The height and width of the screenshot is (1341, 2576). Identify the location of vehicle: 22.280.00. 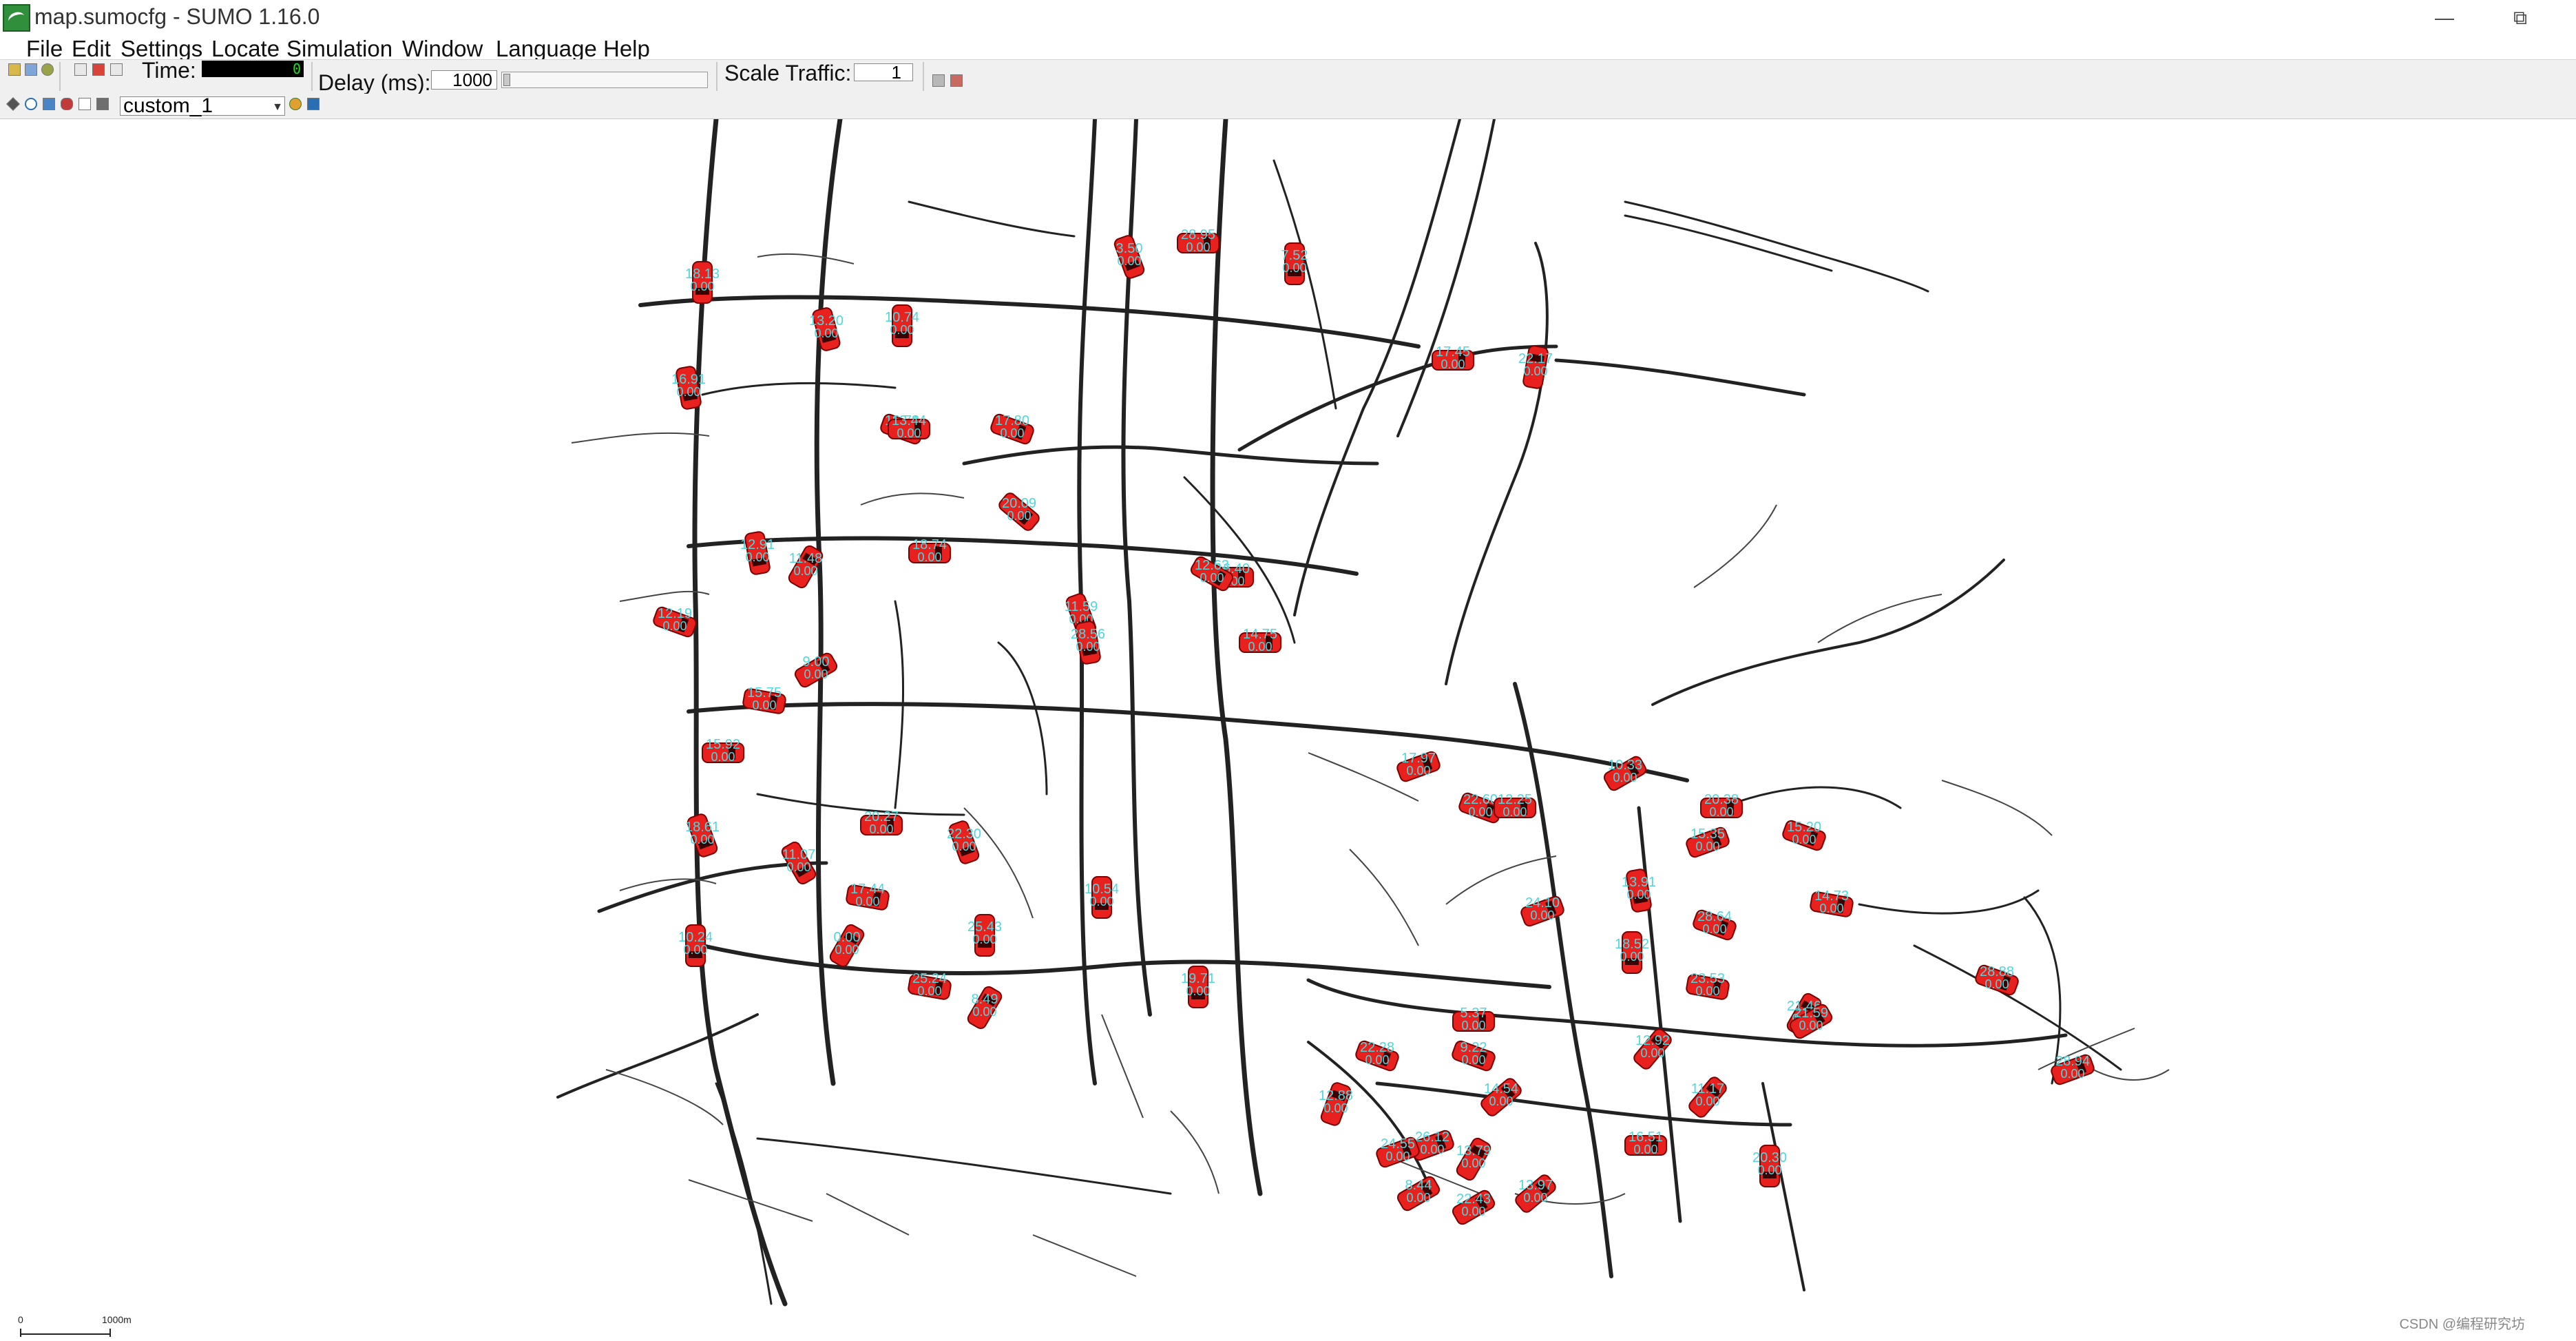
(1377, 1056).